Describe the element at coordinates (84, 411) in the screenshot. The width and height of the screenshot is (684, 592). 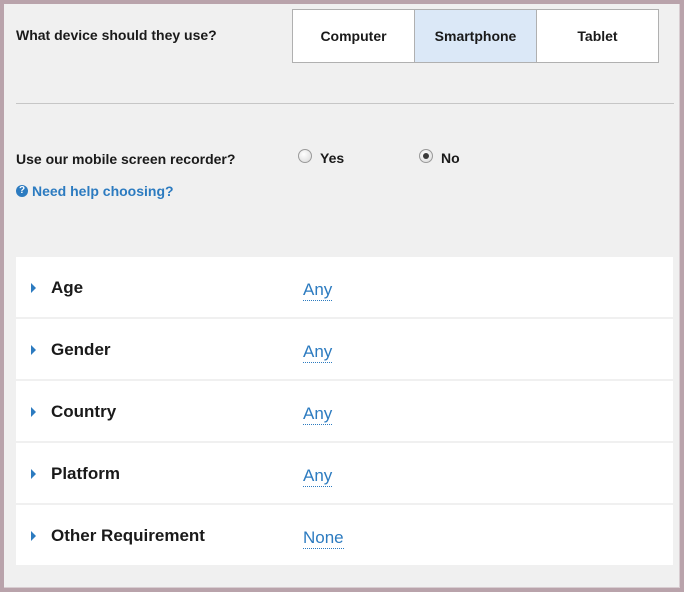
I see `filter-label: Country` at that location.